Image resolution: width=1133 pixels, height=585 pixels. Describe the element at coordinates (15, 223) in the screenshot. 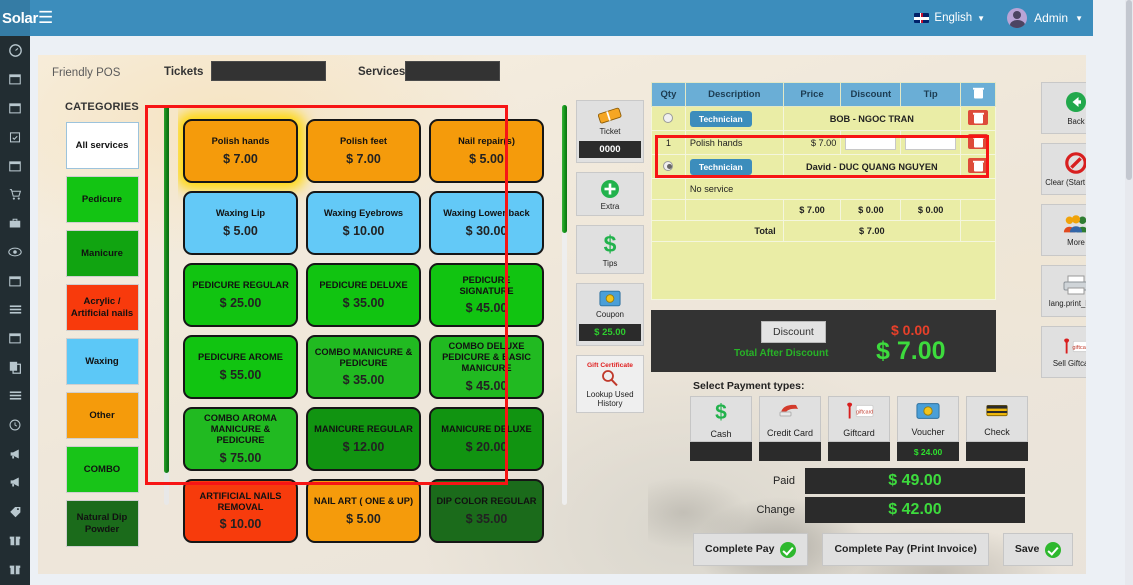

I see `sidebar-item-briefcase` at that location.